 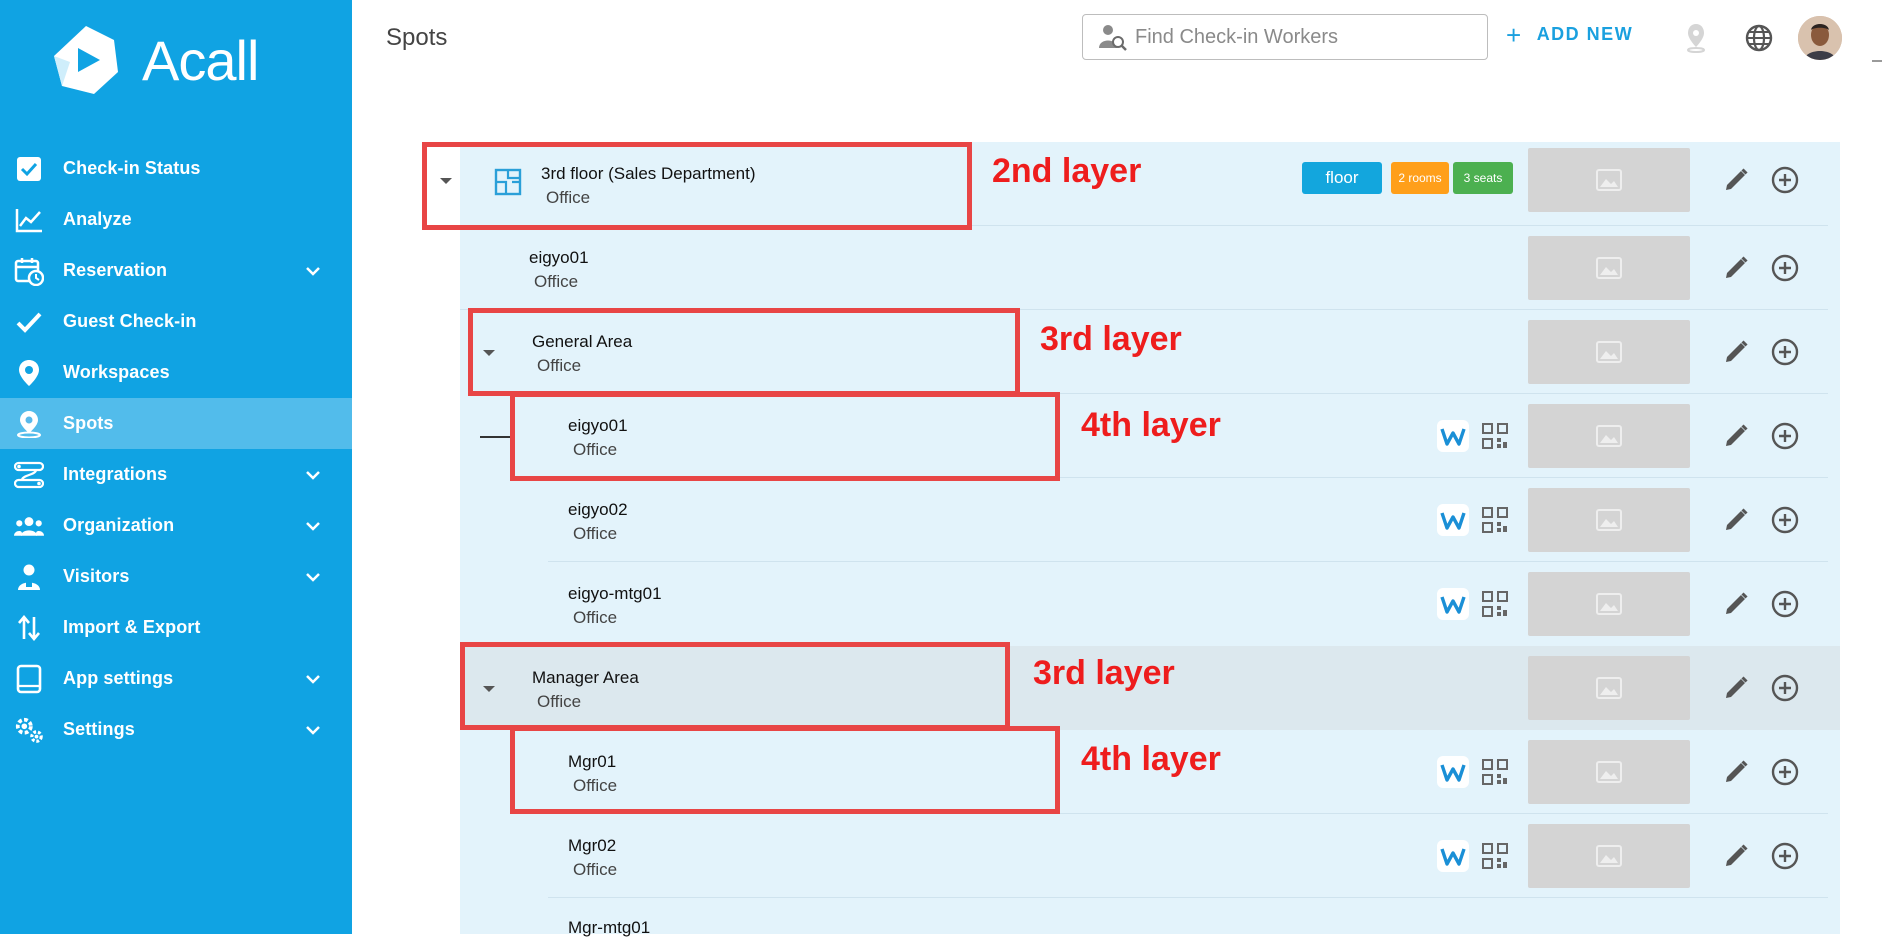 I want to click on sidebar-item-workspaces: Workspaces, so click(x=176, y=372).